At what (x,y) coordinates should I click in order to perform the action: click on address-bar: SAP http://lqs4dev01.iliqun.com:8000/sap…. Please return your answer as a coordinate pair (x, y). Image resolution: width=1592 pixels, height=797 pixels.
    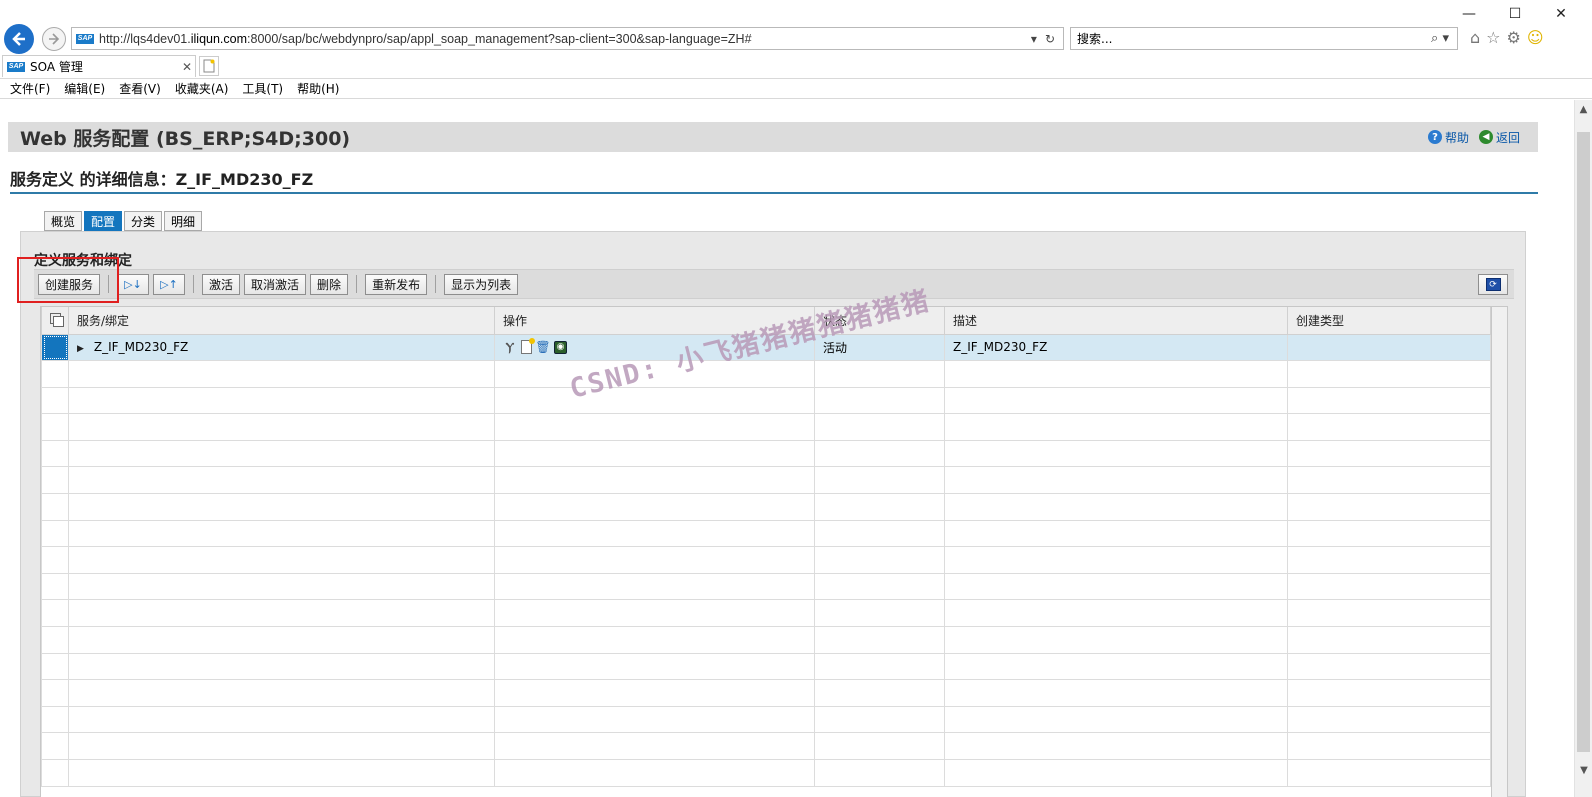
    Looking at the image, I should click on (567, 38).